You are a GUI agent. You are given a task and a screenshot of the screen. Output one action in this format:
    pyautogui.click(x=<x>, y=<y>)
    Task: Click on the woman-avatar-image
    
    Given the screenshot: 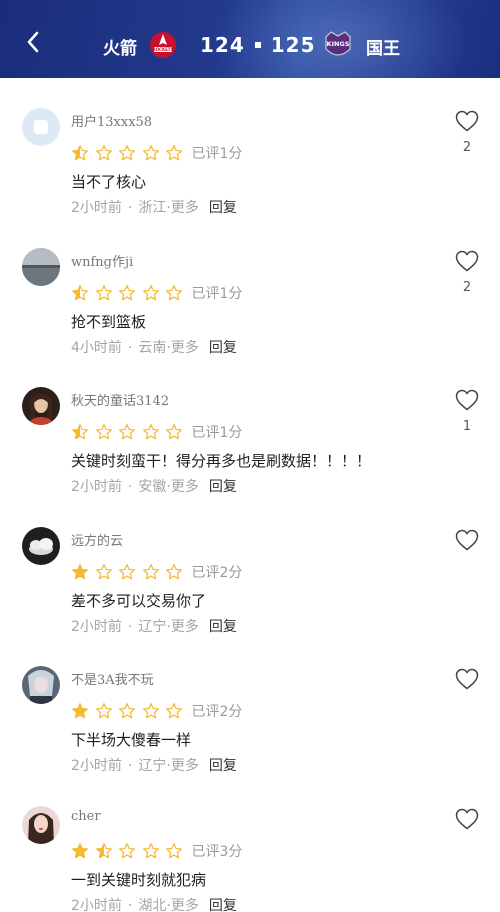 What is the action you would take?
    pyautogui.click(x=41, y=824)
    